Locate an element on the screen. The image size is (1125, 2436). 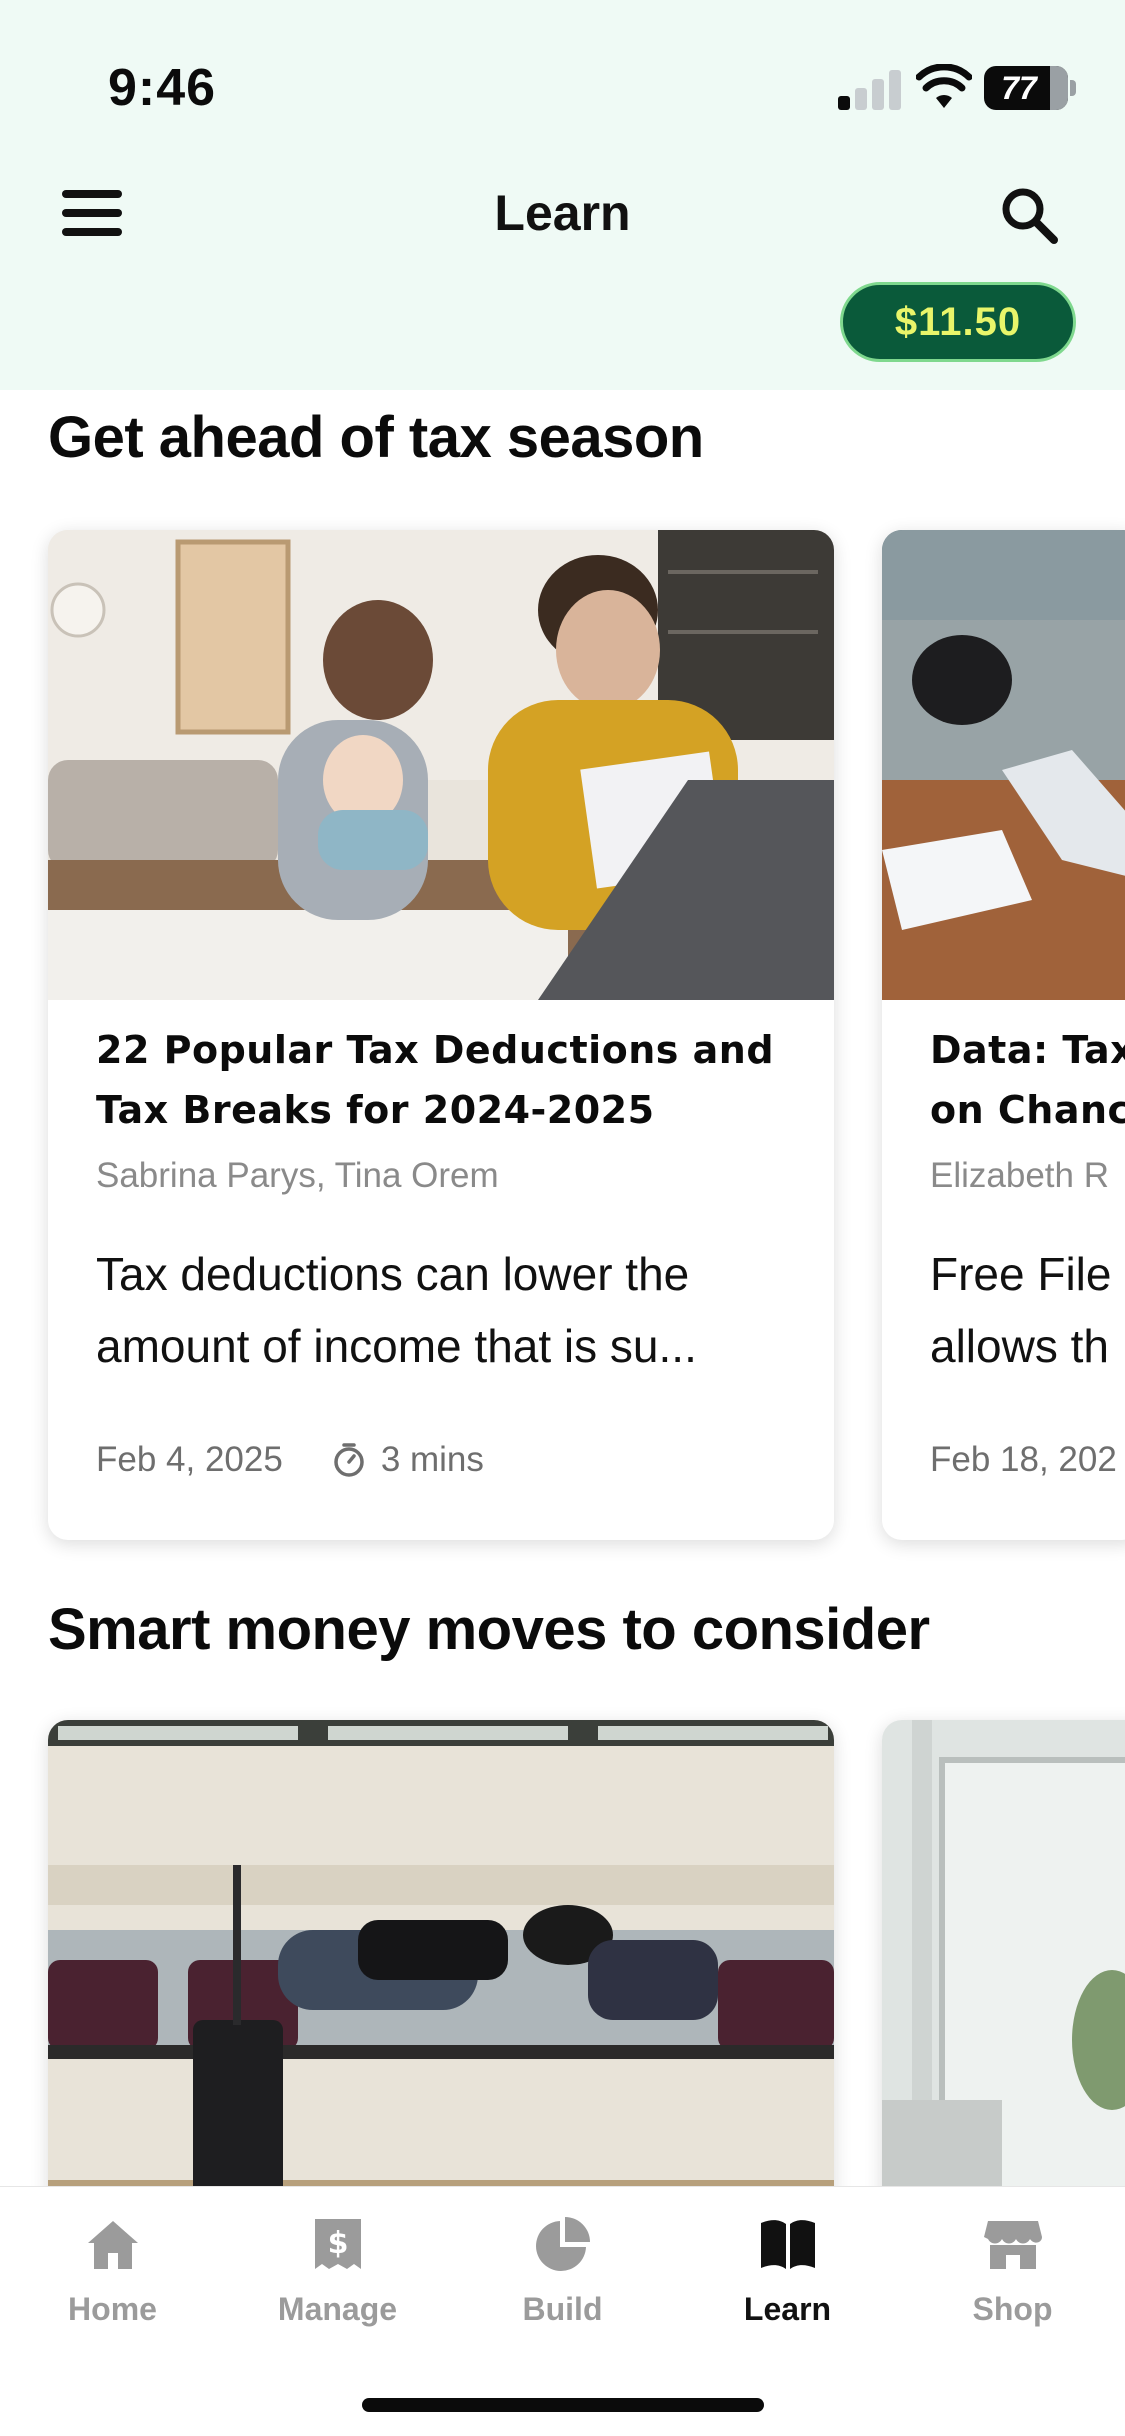
dollar-bill-icon: $ is located at coordinates (337, 2244).